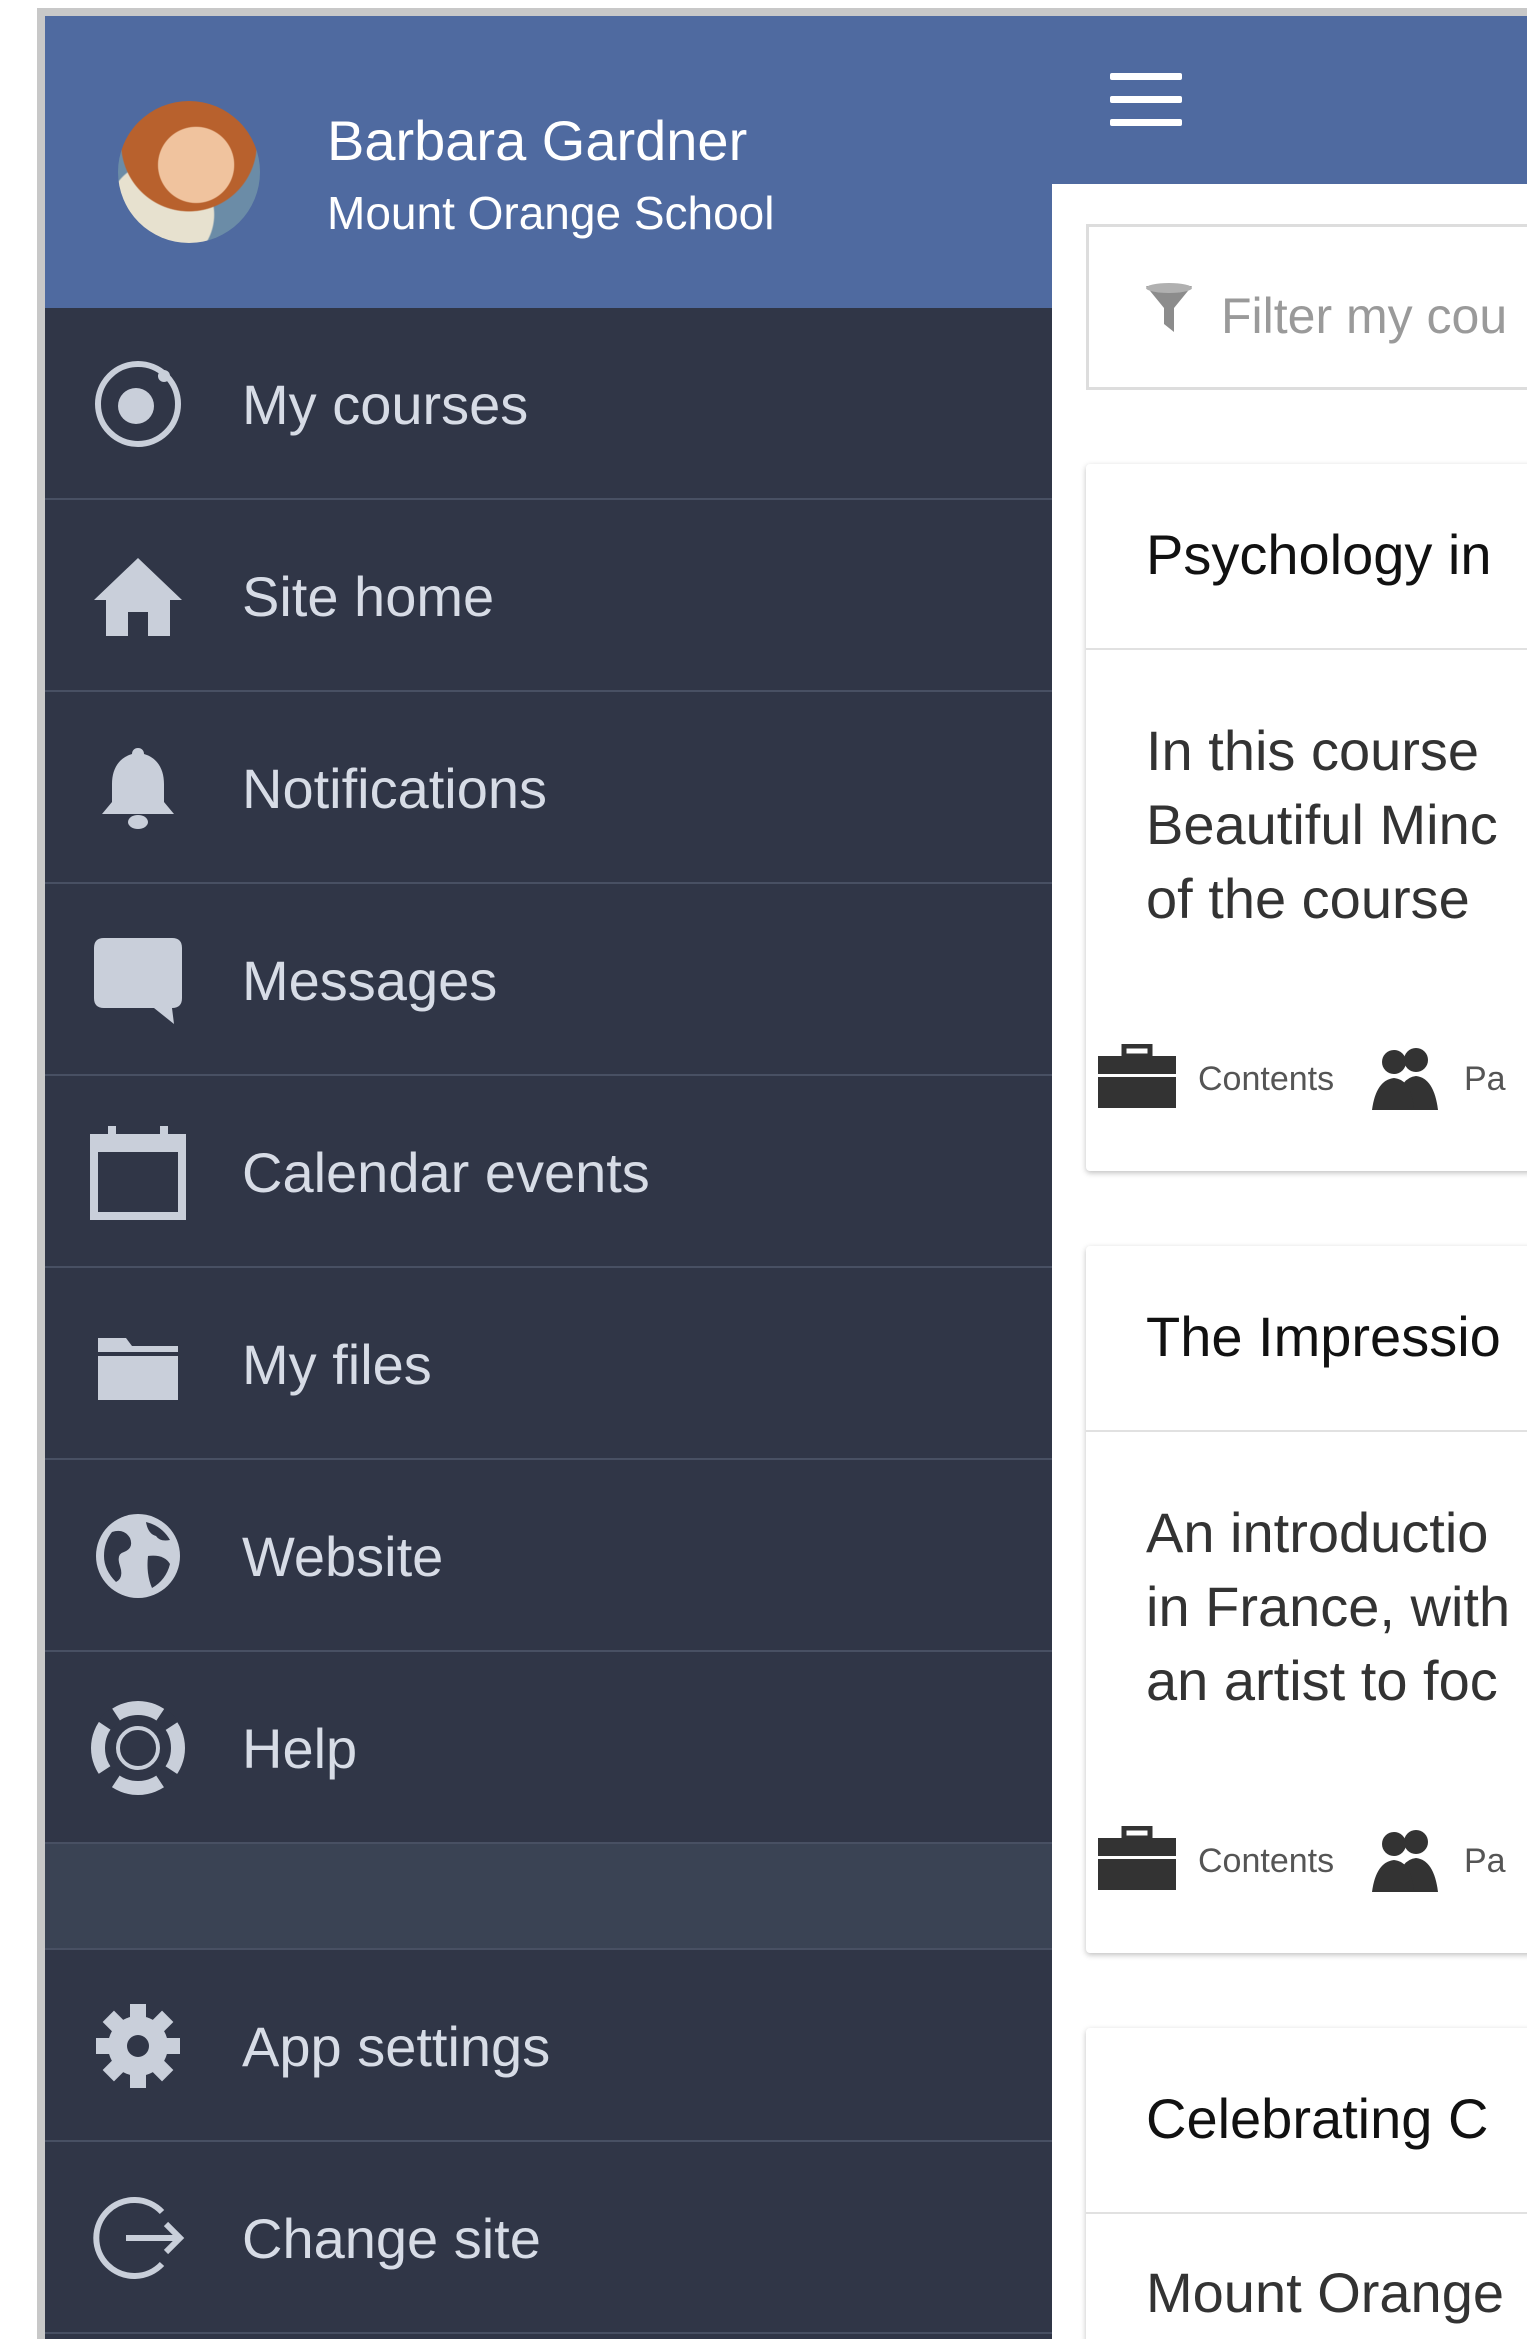 Image resolution: width=1536 pixels, height=2339 pixels. I want to click on menu-divider, so click(548, 1897).